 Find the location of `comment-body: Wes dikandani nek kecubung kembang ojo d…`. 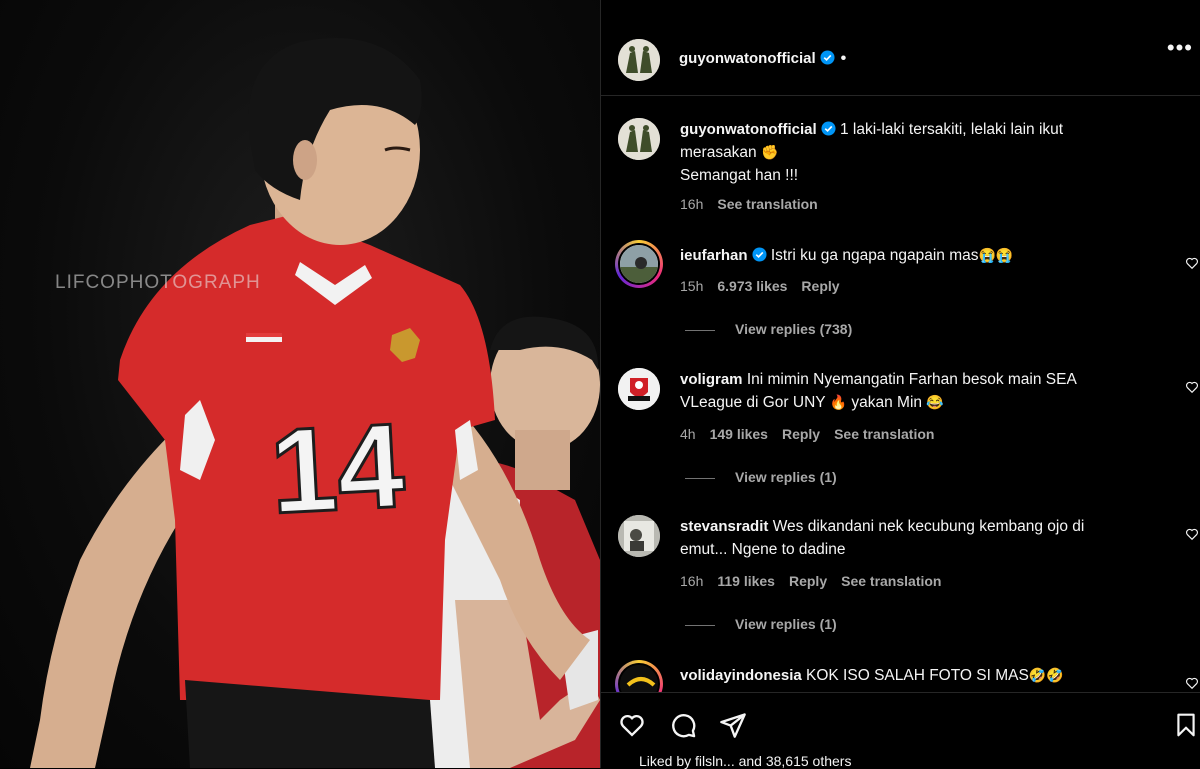

comment-body: Wes dikandani nek kecubung kembang ojo d… is located at coordinates (928, 526).